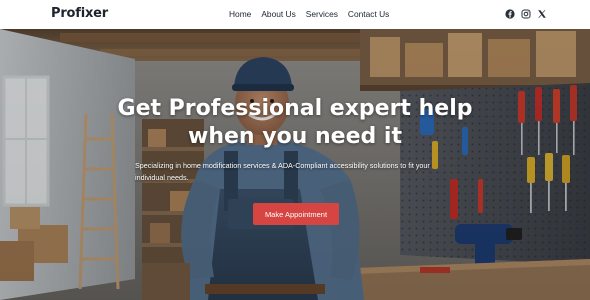 The width and height of the screenshot is (590, 300). I want to click on hero-subtitle-line2: individual needs., so click(162, 177).